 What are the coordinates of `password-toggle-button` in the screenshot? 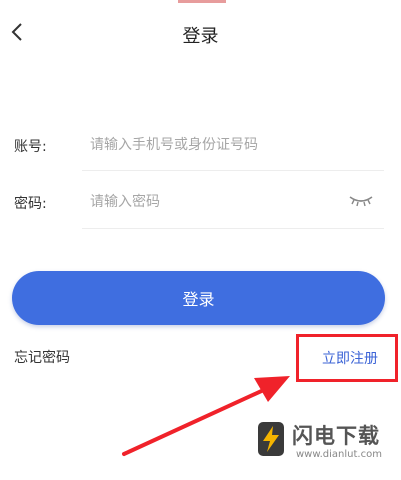 It's located at (361, 200).